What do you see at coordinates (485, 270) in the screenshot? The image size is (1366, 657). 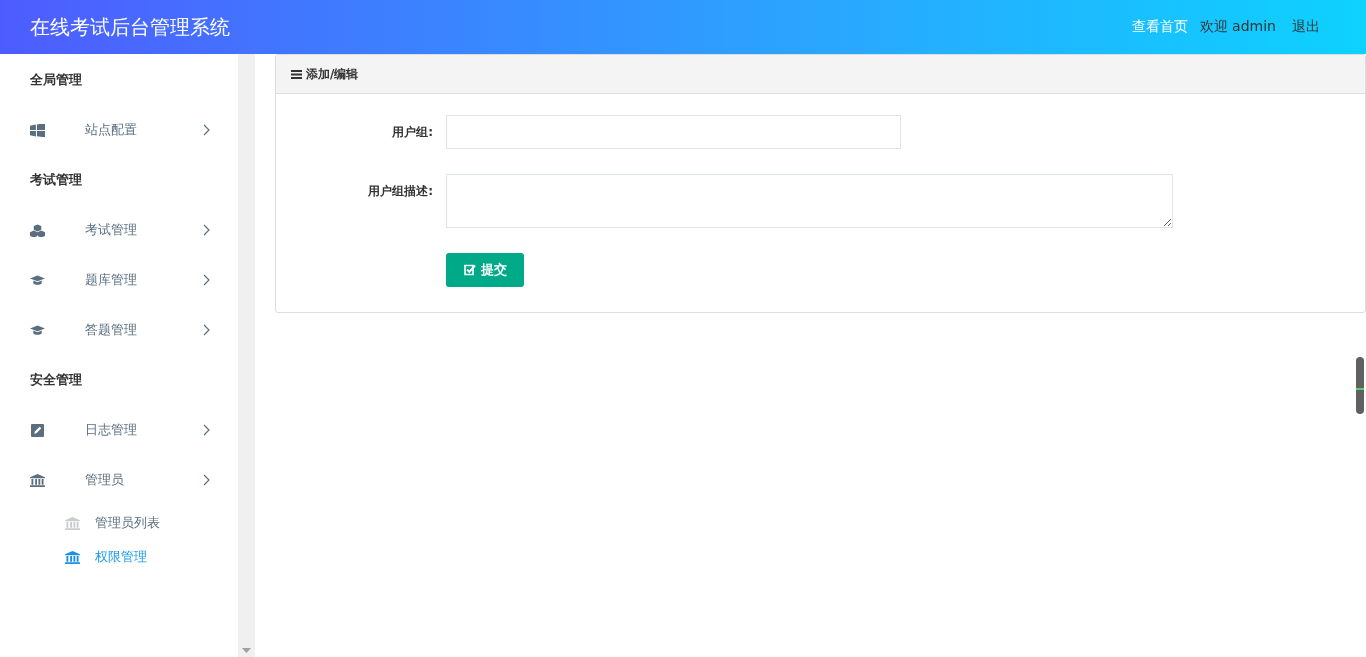 I see `submit-button: 提交` at bounding box center [485, 270].